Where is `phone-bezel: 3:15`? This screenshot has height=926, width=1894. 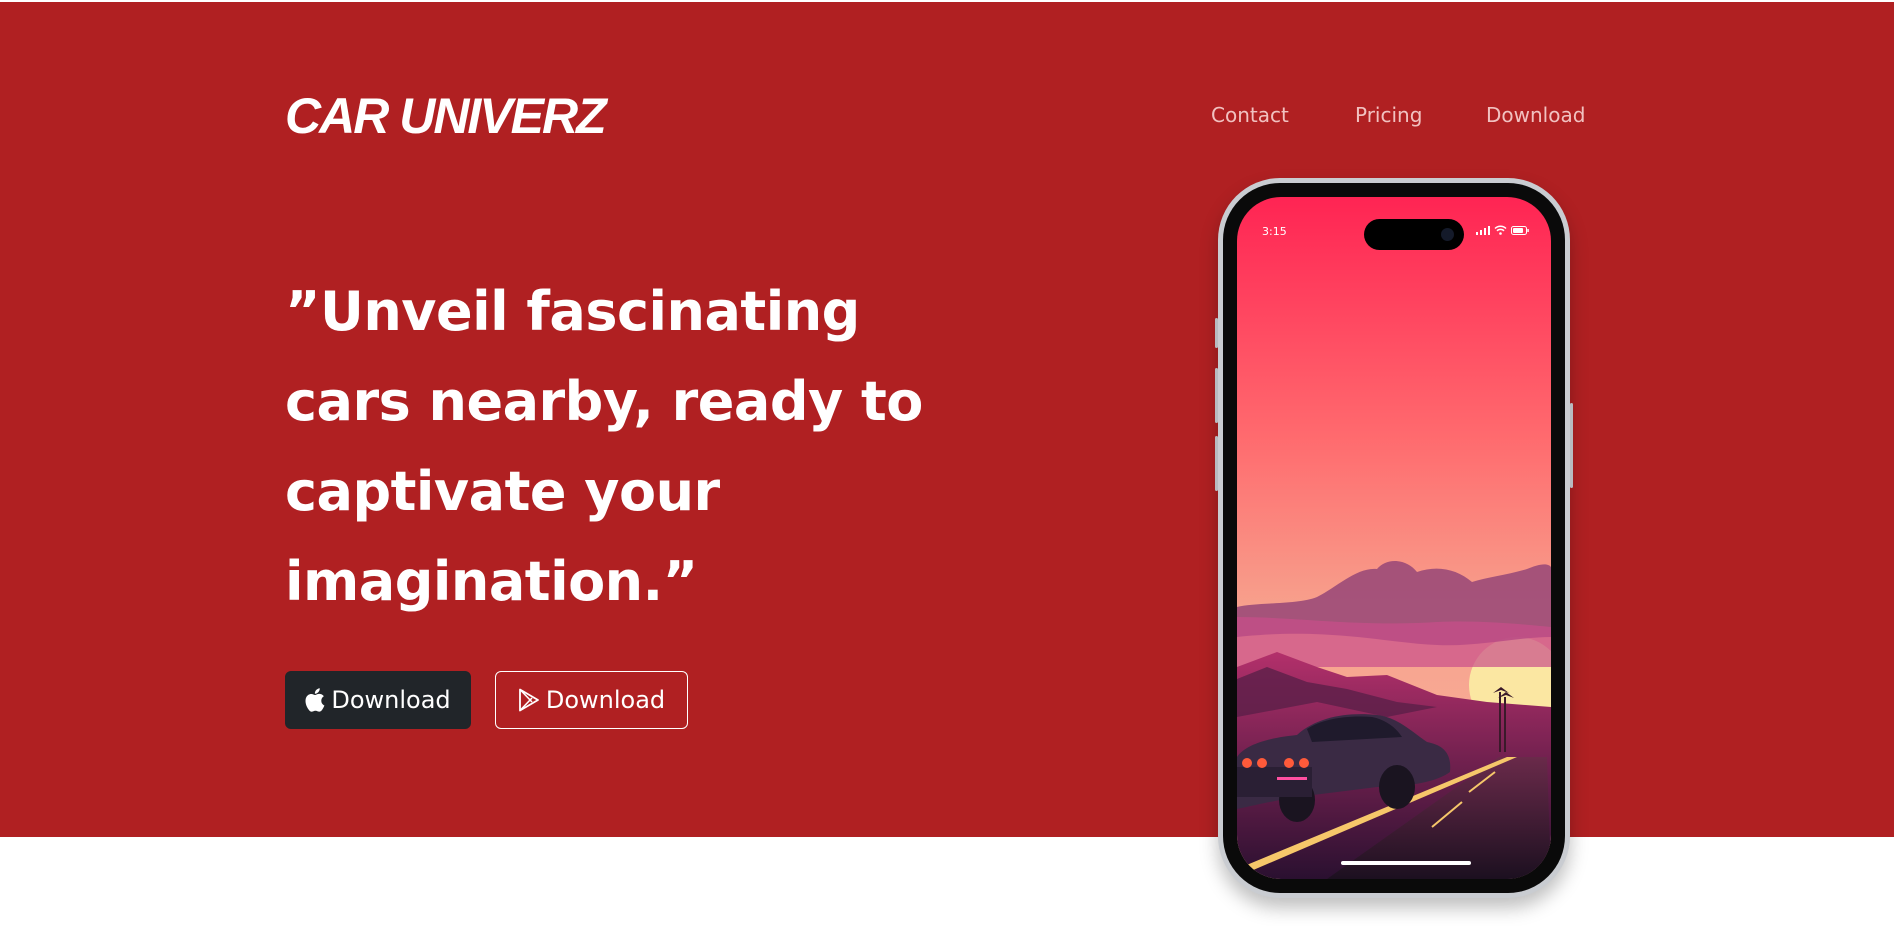
phone-bezel: 3:15 is located at coordinates (1394, 538).